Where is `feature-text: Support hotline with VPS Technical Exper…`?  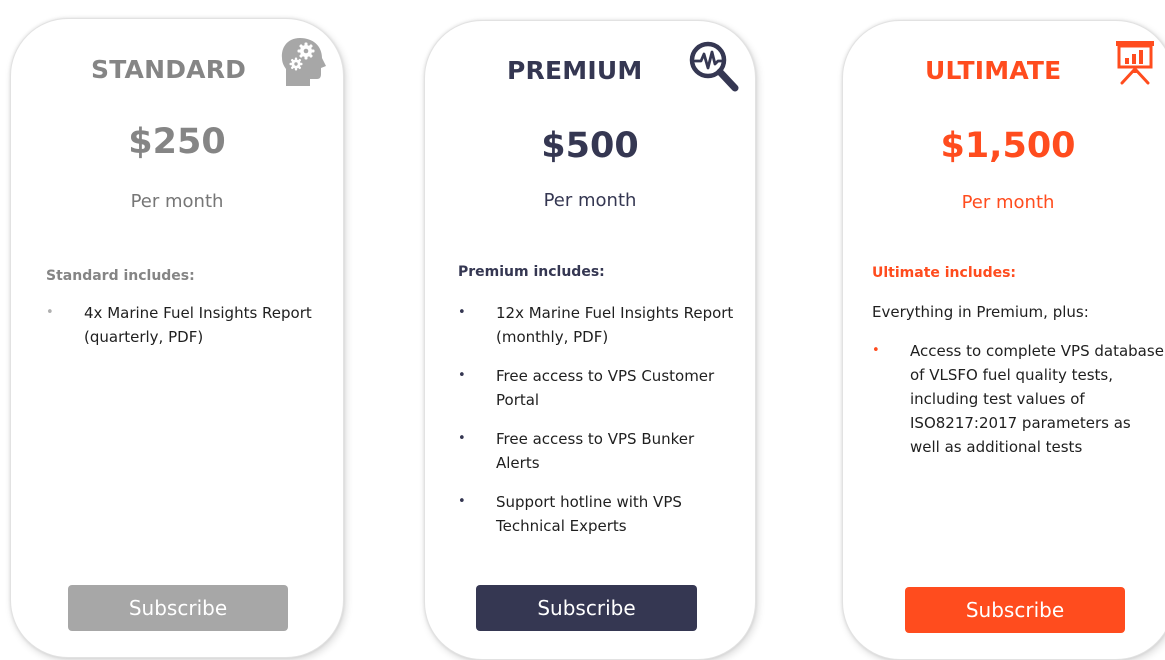
feature-text: Support hotline with VPS Technical Exper… is located at coordinates (589, 514).